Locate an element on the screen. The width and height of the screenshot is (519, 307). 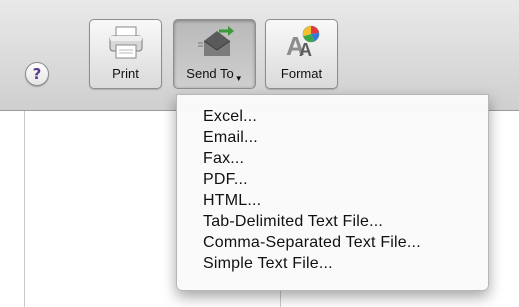
format-button: A A Format is located at coordinates (301, 54).